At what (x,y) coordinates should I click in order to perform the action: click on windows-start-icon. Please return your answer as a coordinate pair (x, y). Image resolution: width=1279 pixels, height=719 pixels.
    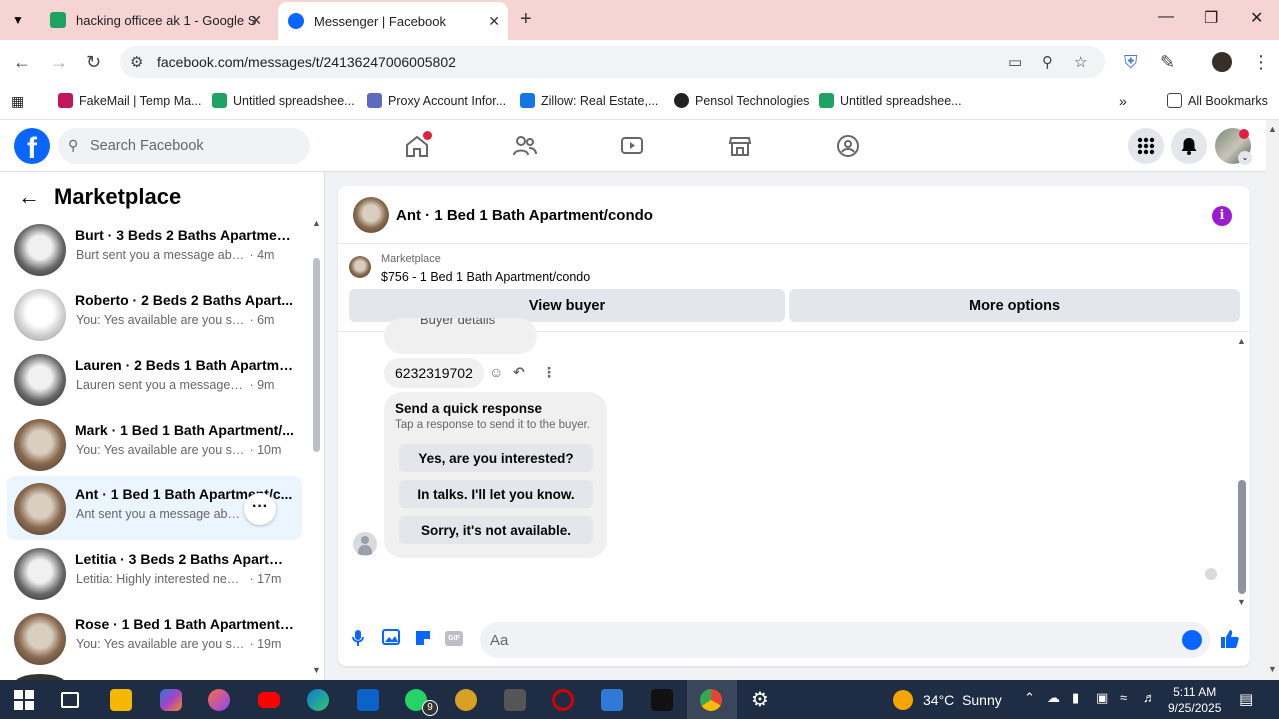
    Looking at the image, I should click on (24, 700).